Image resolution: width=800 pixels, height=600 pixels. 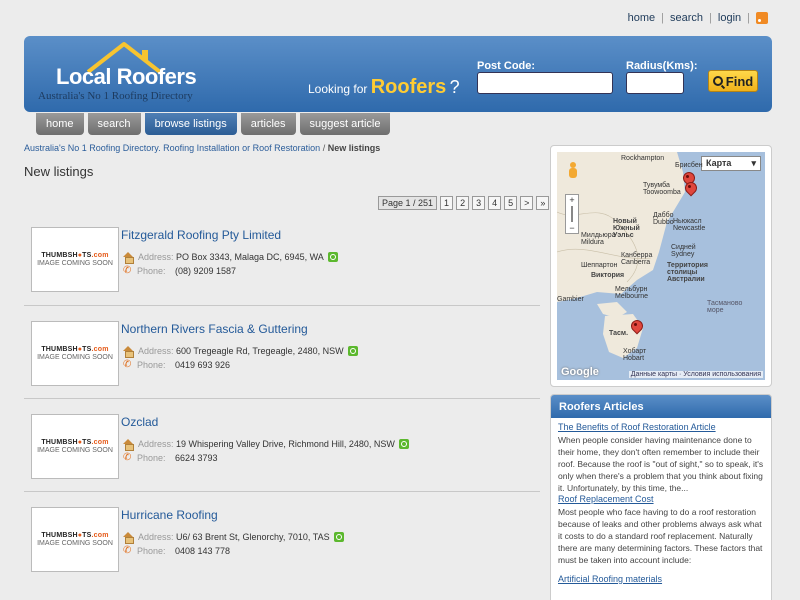 I want to click on phone-row: ✆ Phone: 0419 693 926, so click(x=177, y=365).